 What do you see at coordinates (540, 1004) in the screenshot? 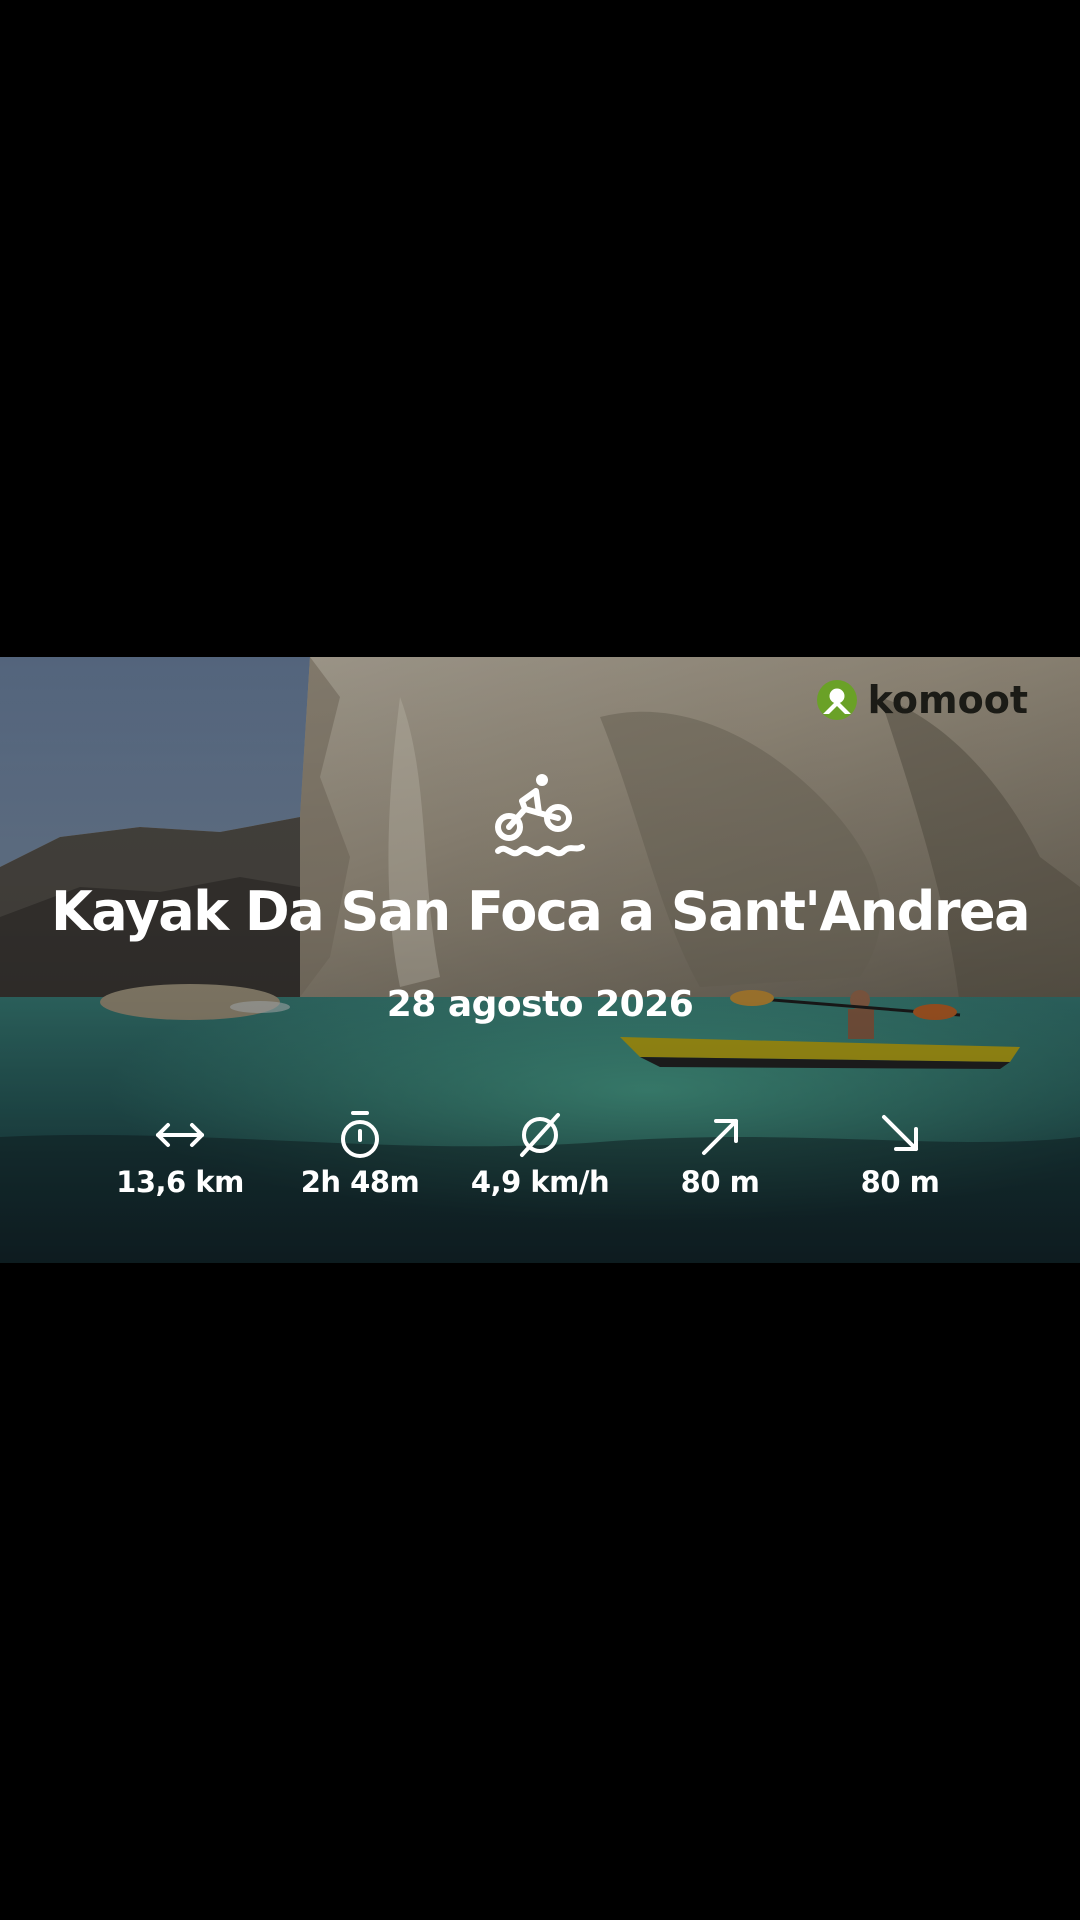
I see `tour-date: 28 agosto 2026` at bounding box center [540, 1004].